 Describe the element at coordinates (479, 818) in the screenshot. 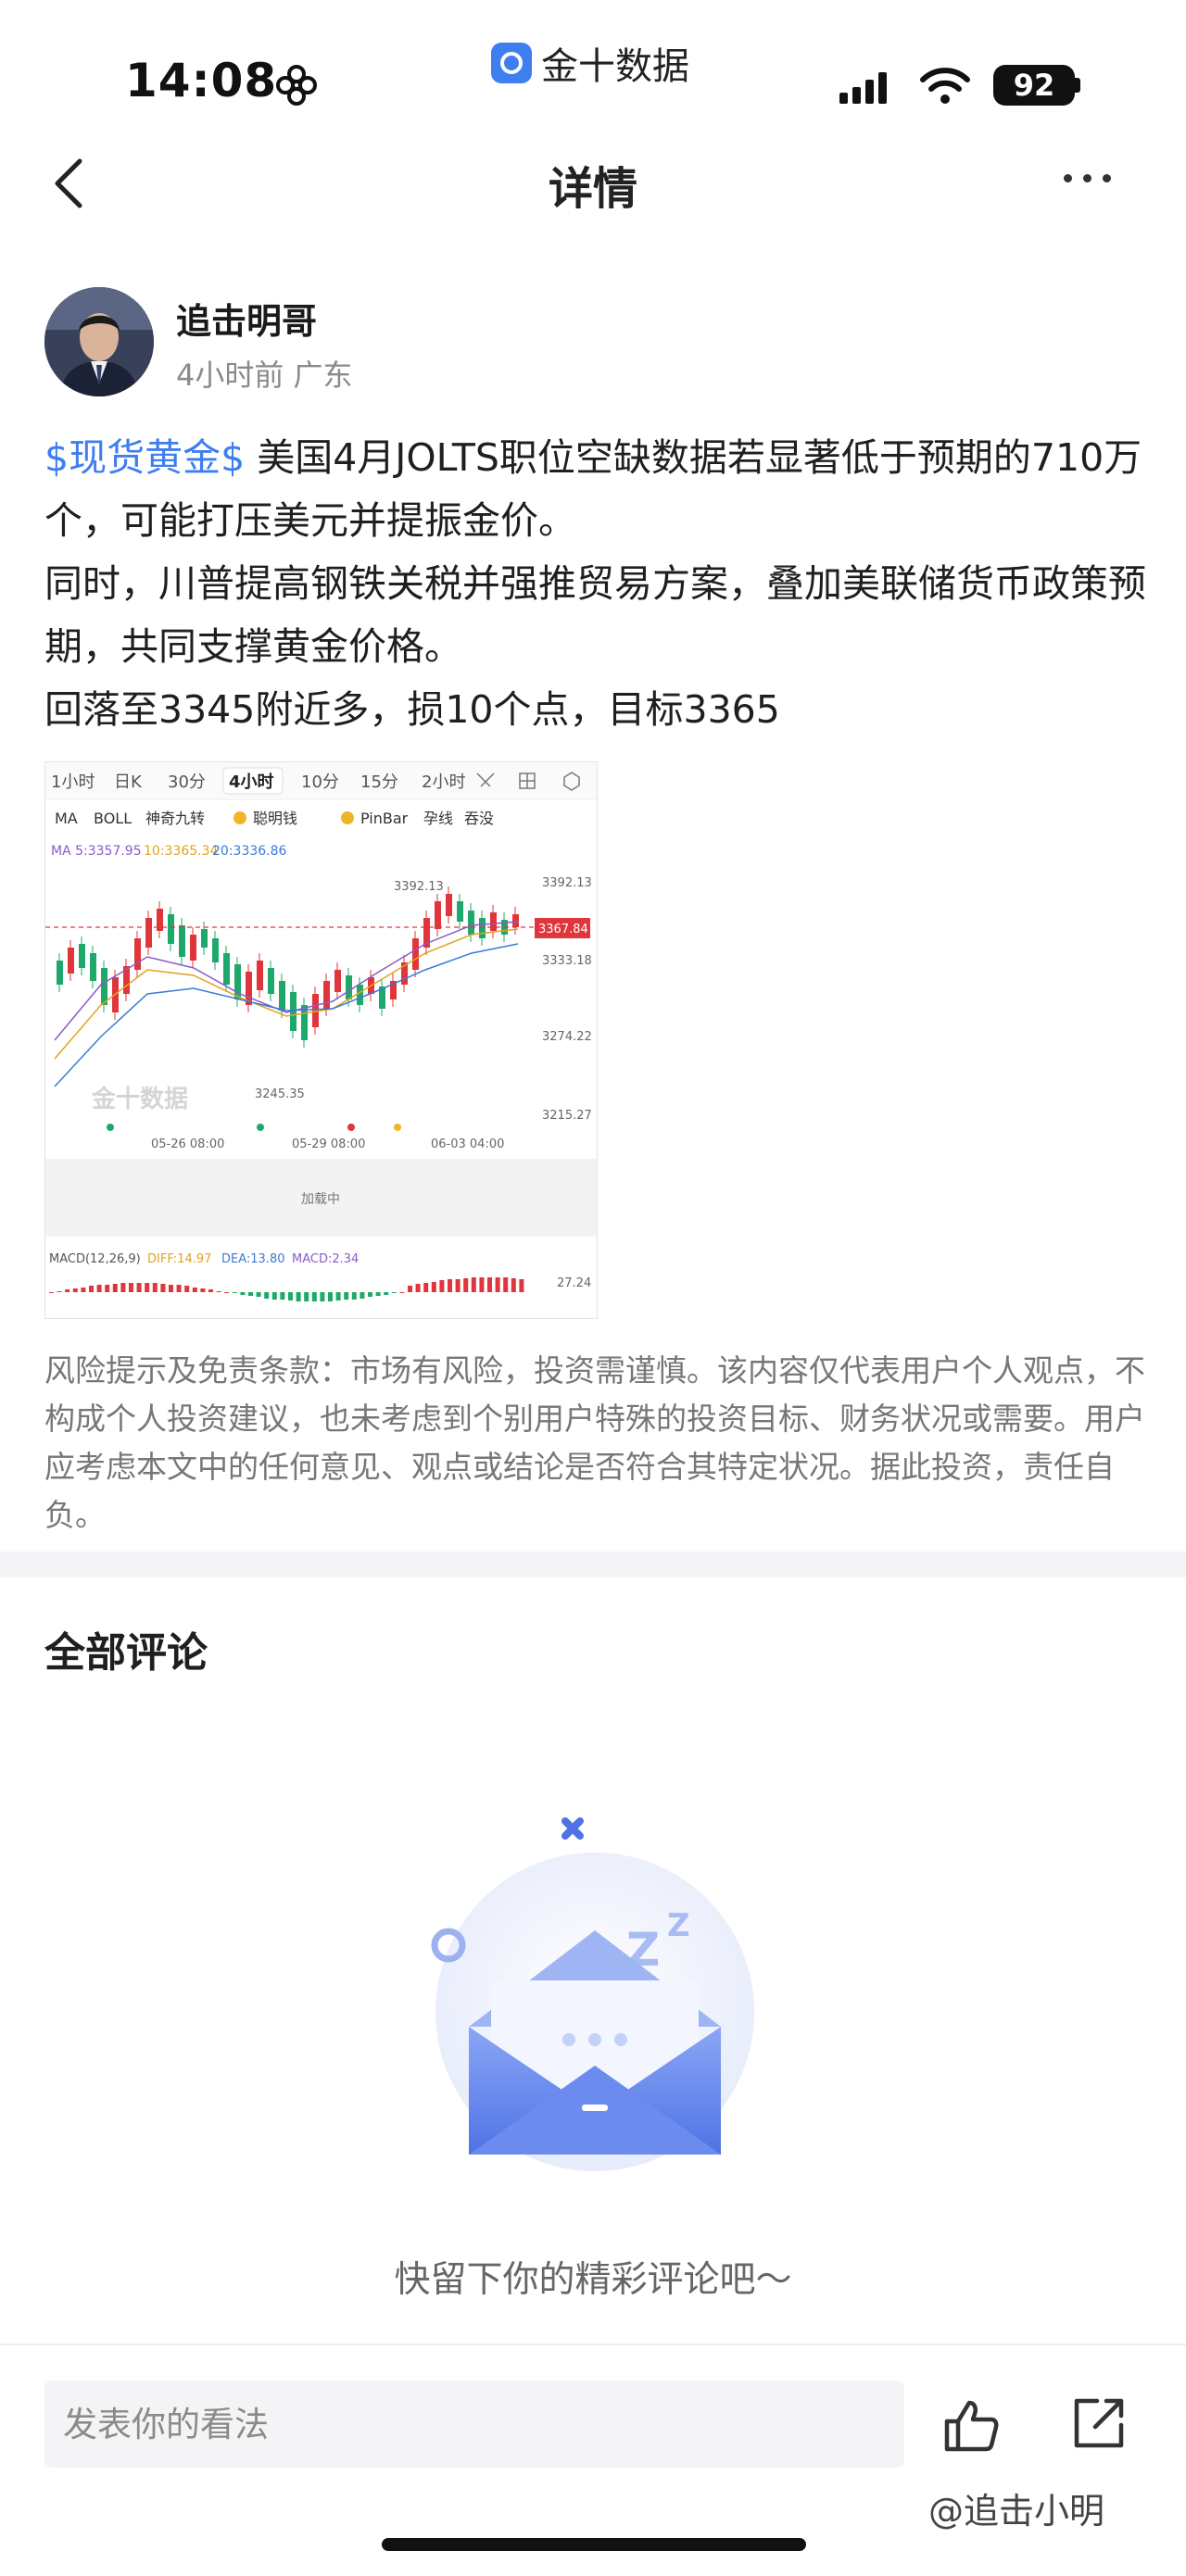

I see `indicator: 吞没` at that location.